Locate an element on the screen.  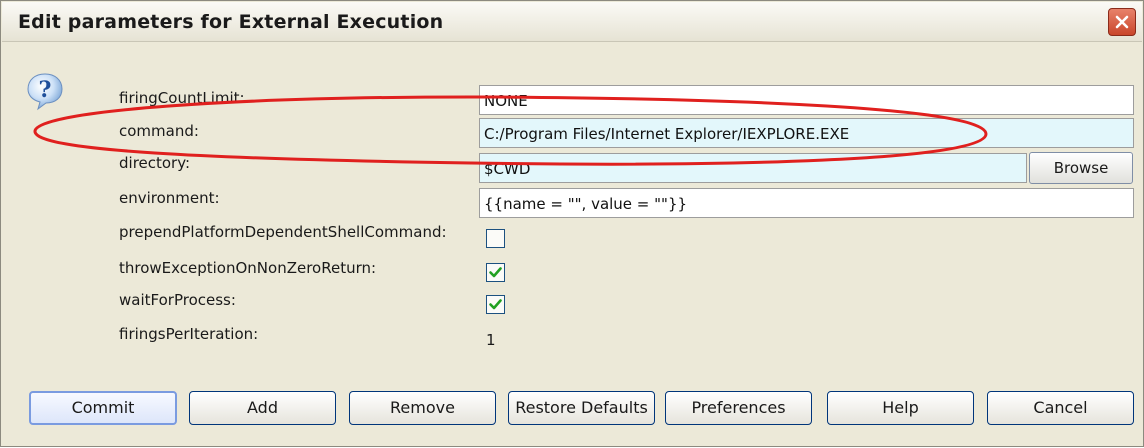
directory-field: $CWD is located at coordinates (753, 168).